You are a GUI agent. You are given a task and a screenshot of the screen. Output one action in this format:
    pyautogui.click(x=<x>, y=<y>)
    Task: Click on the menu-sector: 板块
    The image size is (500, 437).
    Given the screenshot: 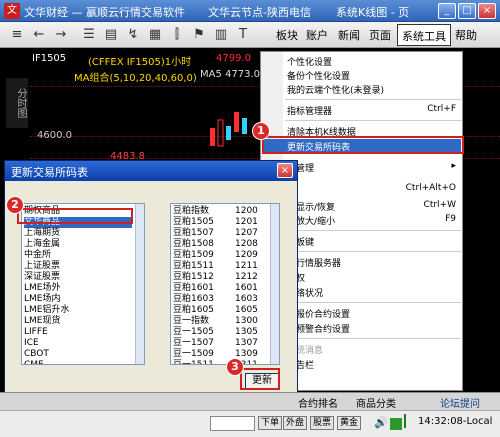 What is the action you would take?
    pyautogui.click(x=287, y=35)
    